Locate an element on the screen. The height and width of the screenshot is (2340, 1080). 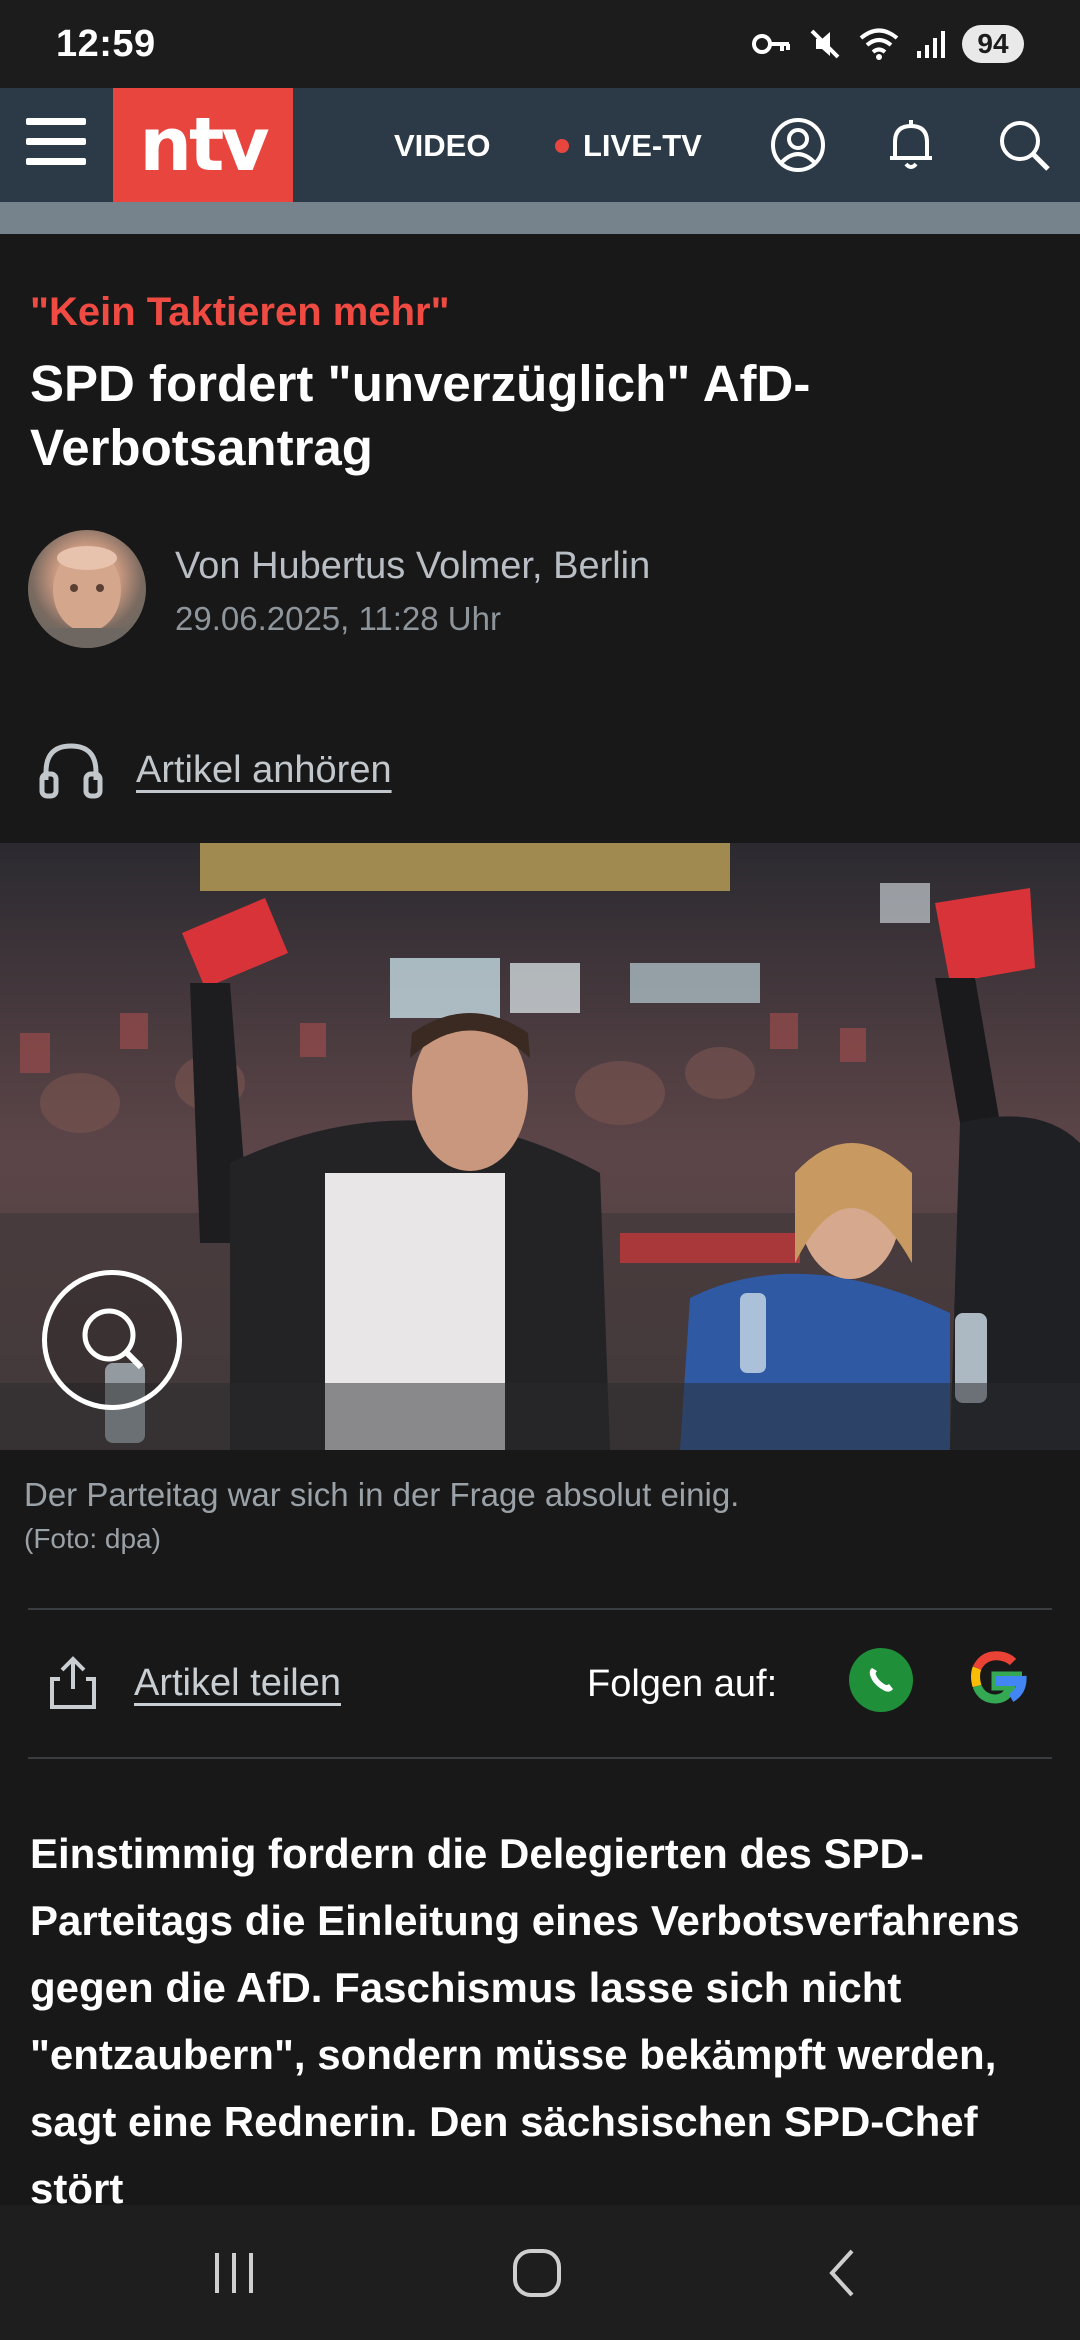
menu-button is located at coordinates (56, 145).